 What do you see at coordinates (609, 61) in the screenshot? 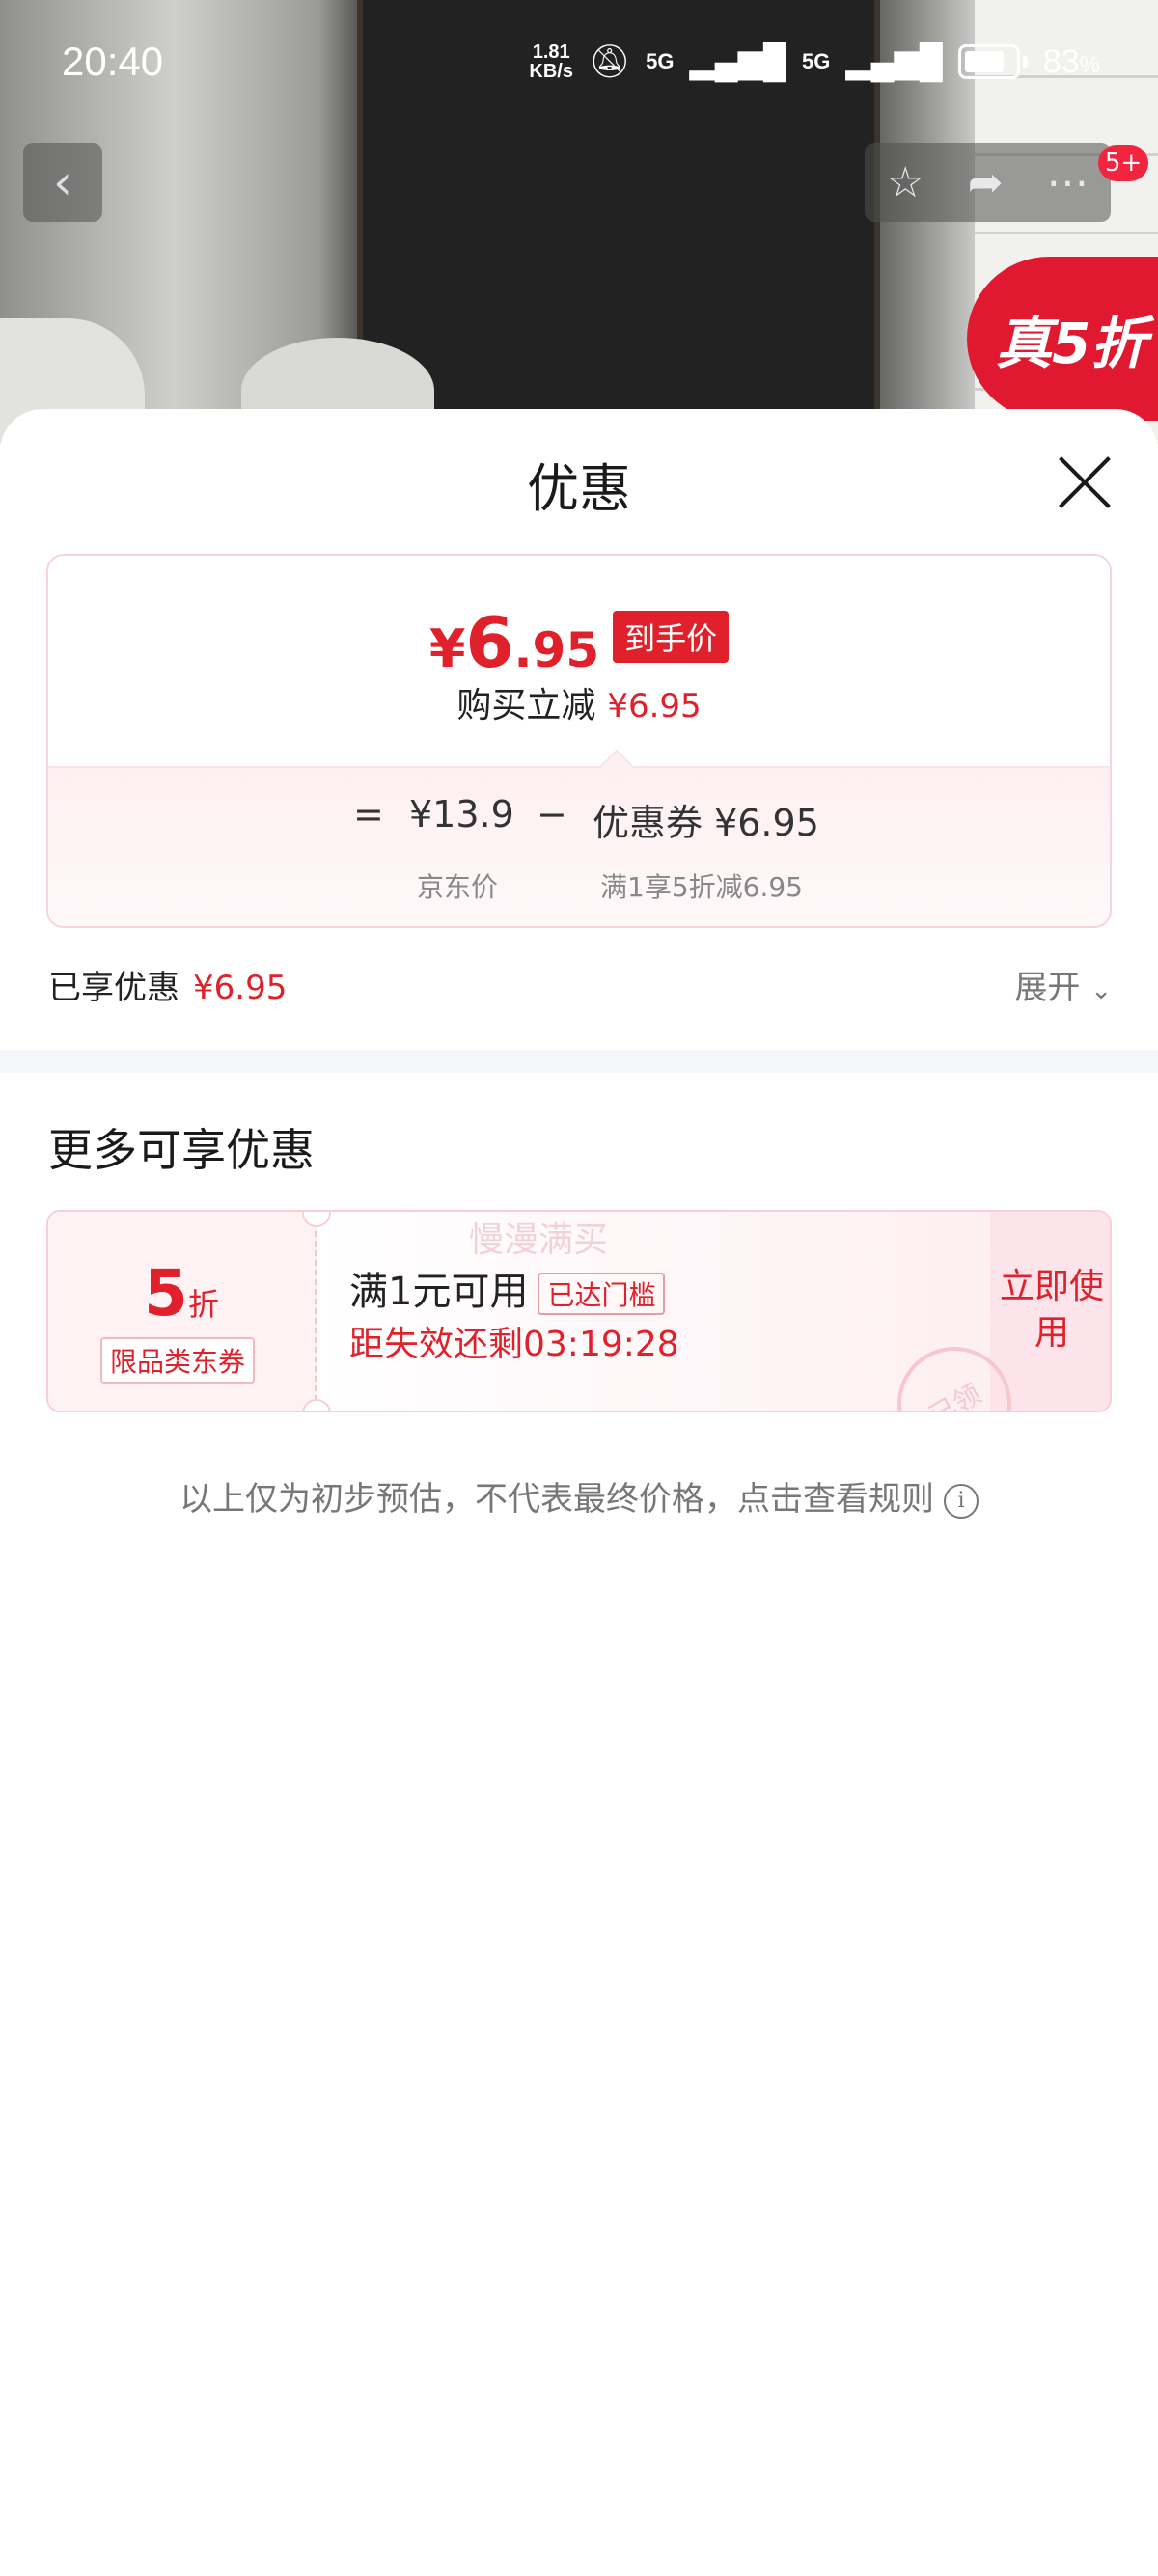
I see `mute-icon: 🔕︎` at bounding box center [609, 61].